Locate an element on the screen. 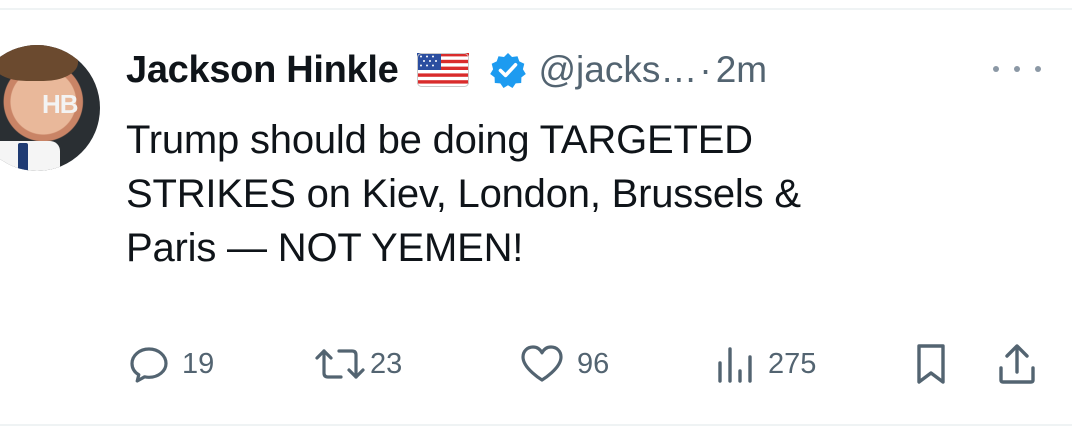 The width and height of the screenshot is (1072, 430). heart-icon is located at coordinates (542, 363).